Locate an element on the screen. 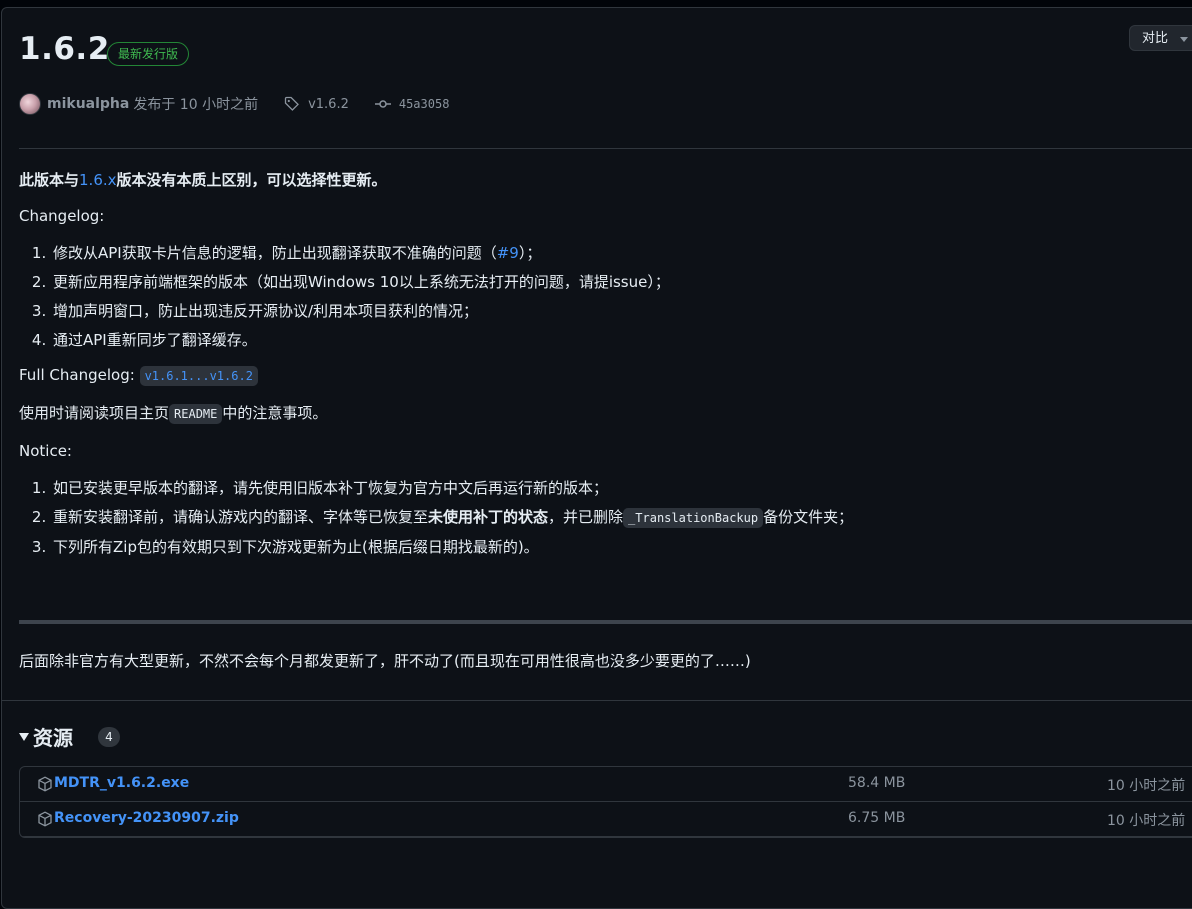  horizontal-rule is located at coordinates (605, 622).